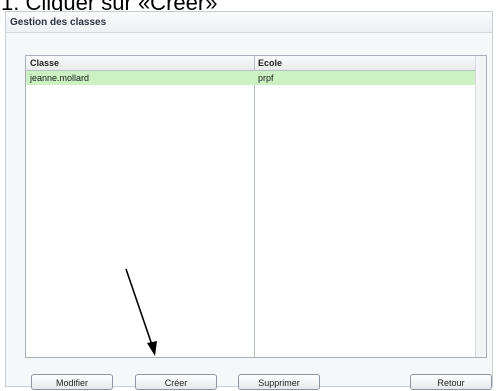 Image resolution: width=496 pixels, height=391 pixels. What do you see at coordinates (266, 78) in the screenshot?
I see `cell-ecole: prpf` at bounding box center [266, 78].